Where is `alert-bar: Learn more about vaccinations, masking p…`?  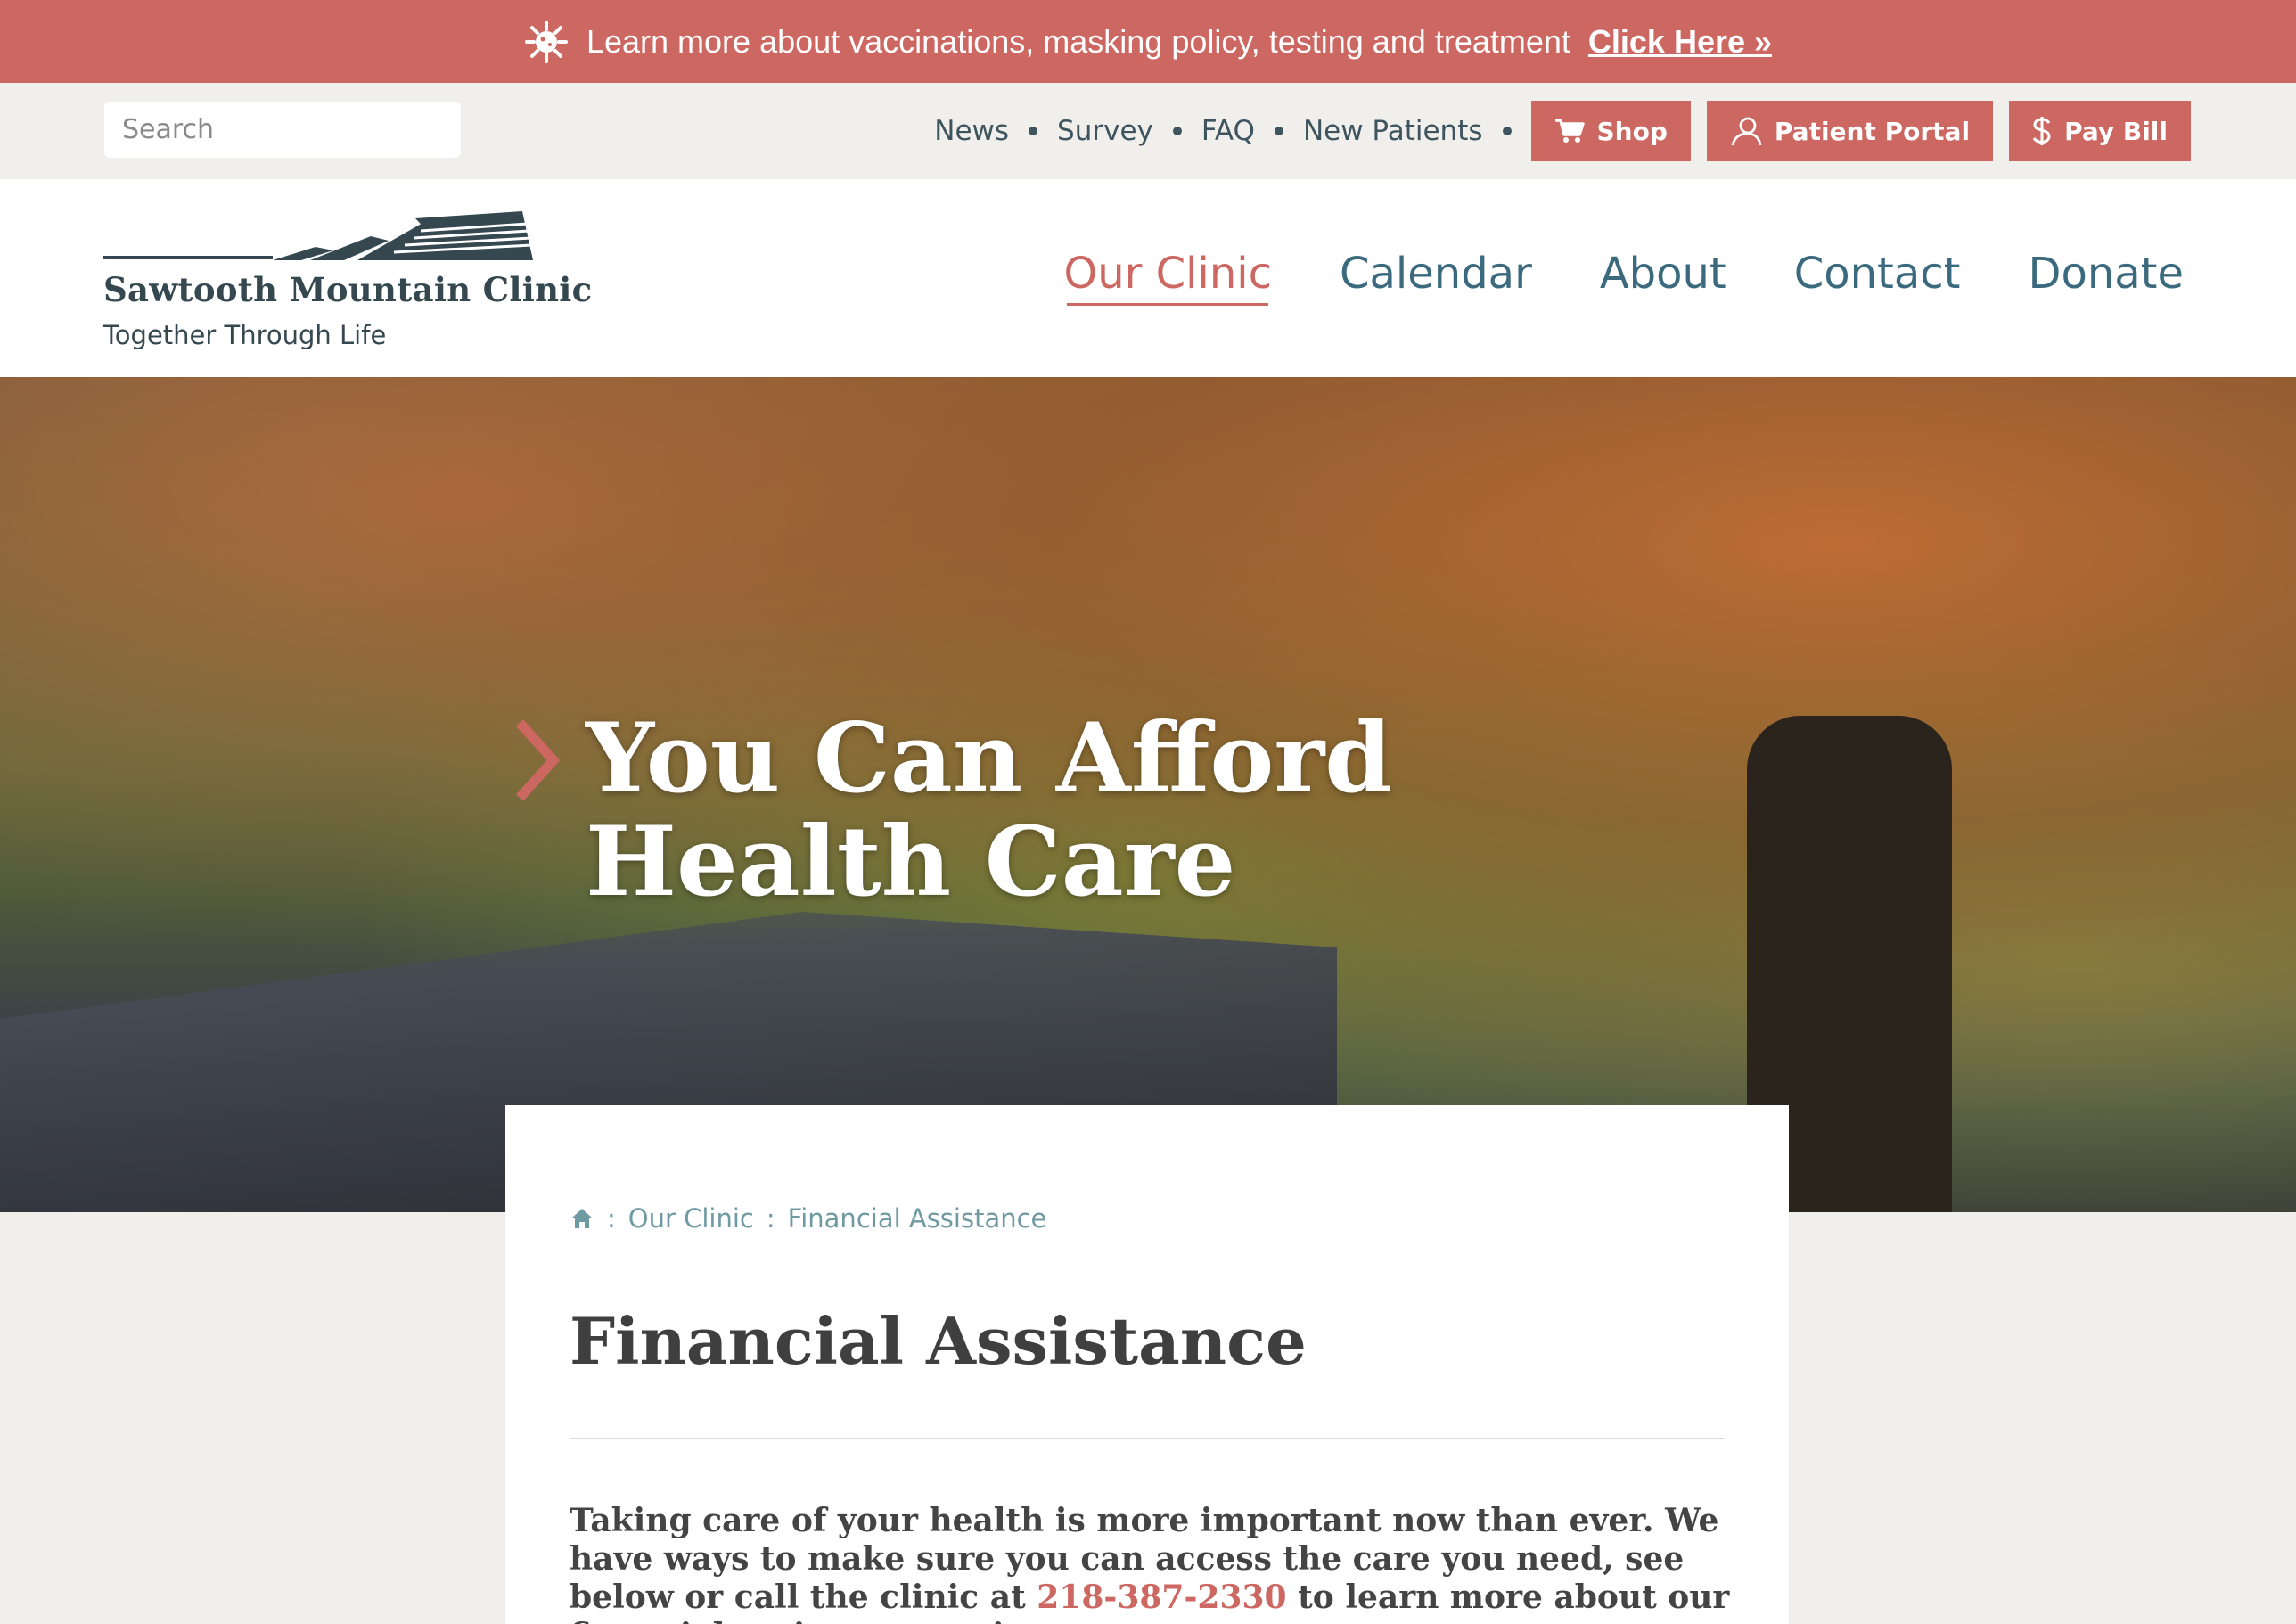
alert-bar: Learn more about vaccinations, masking p… is located at coordinates (1148, 41).